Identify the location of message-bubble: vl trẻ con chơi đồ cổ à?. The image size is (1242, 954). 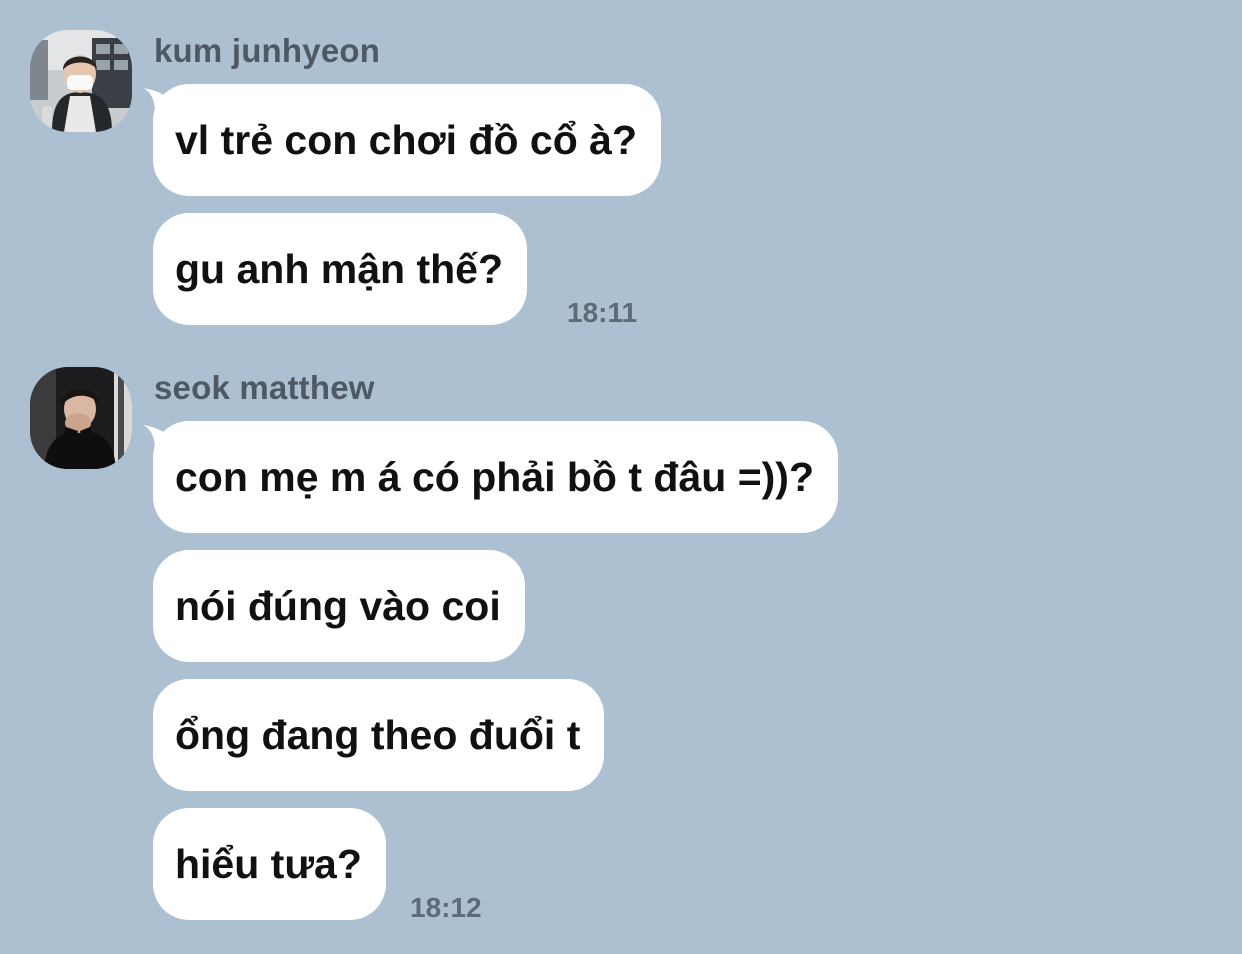
(407, 140).